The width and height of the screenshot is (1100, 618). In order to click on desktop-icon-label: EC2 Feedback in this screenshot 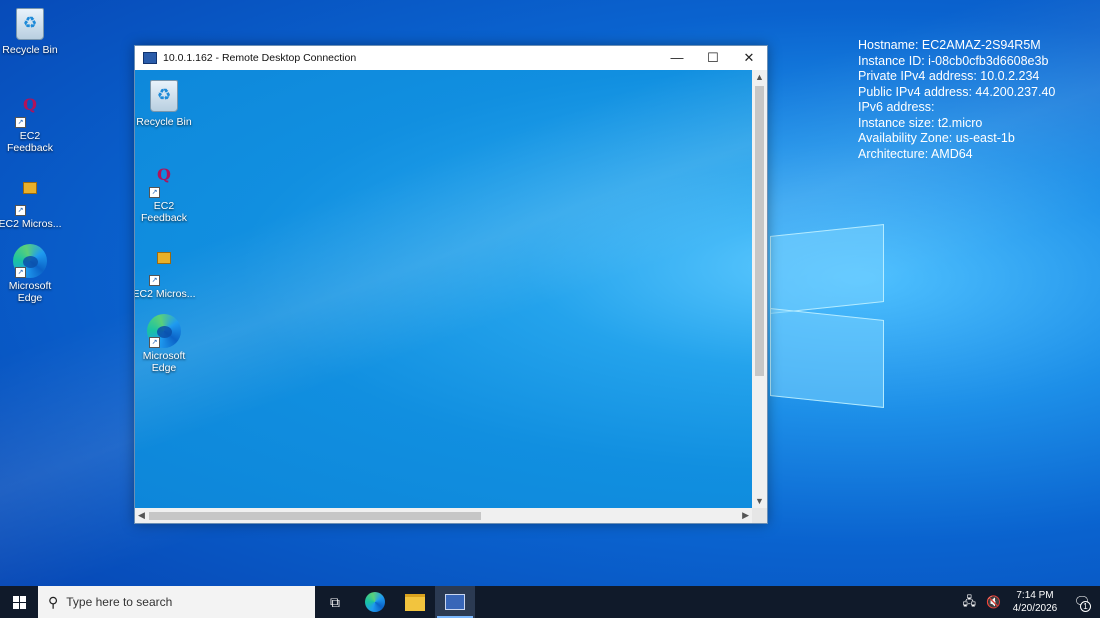, I will do `click(30, 142)`.